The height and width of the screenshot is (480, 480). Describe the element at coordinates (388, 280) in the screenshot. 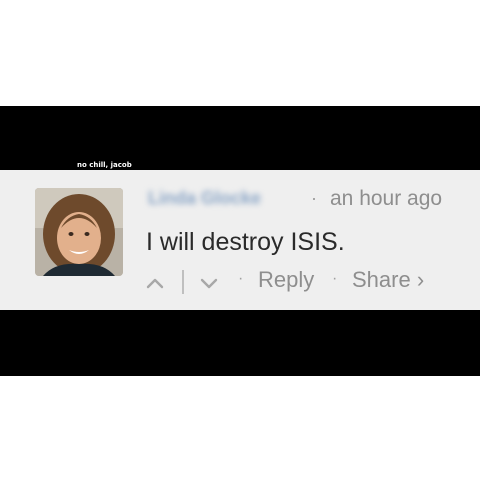

I see `share-button: Share ›` at that location.